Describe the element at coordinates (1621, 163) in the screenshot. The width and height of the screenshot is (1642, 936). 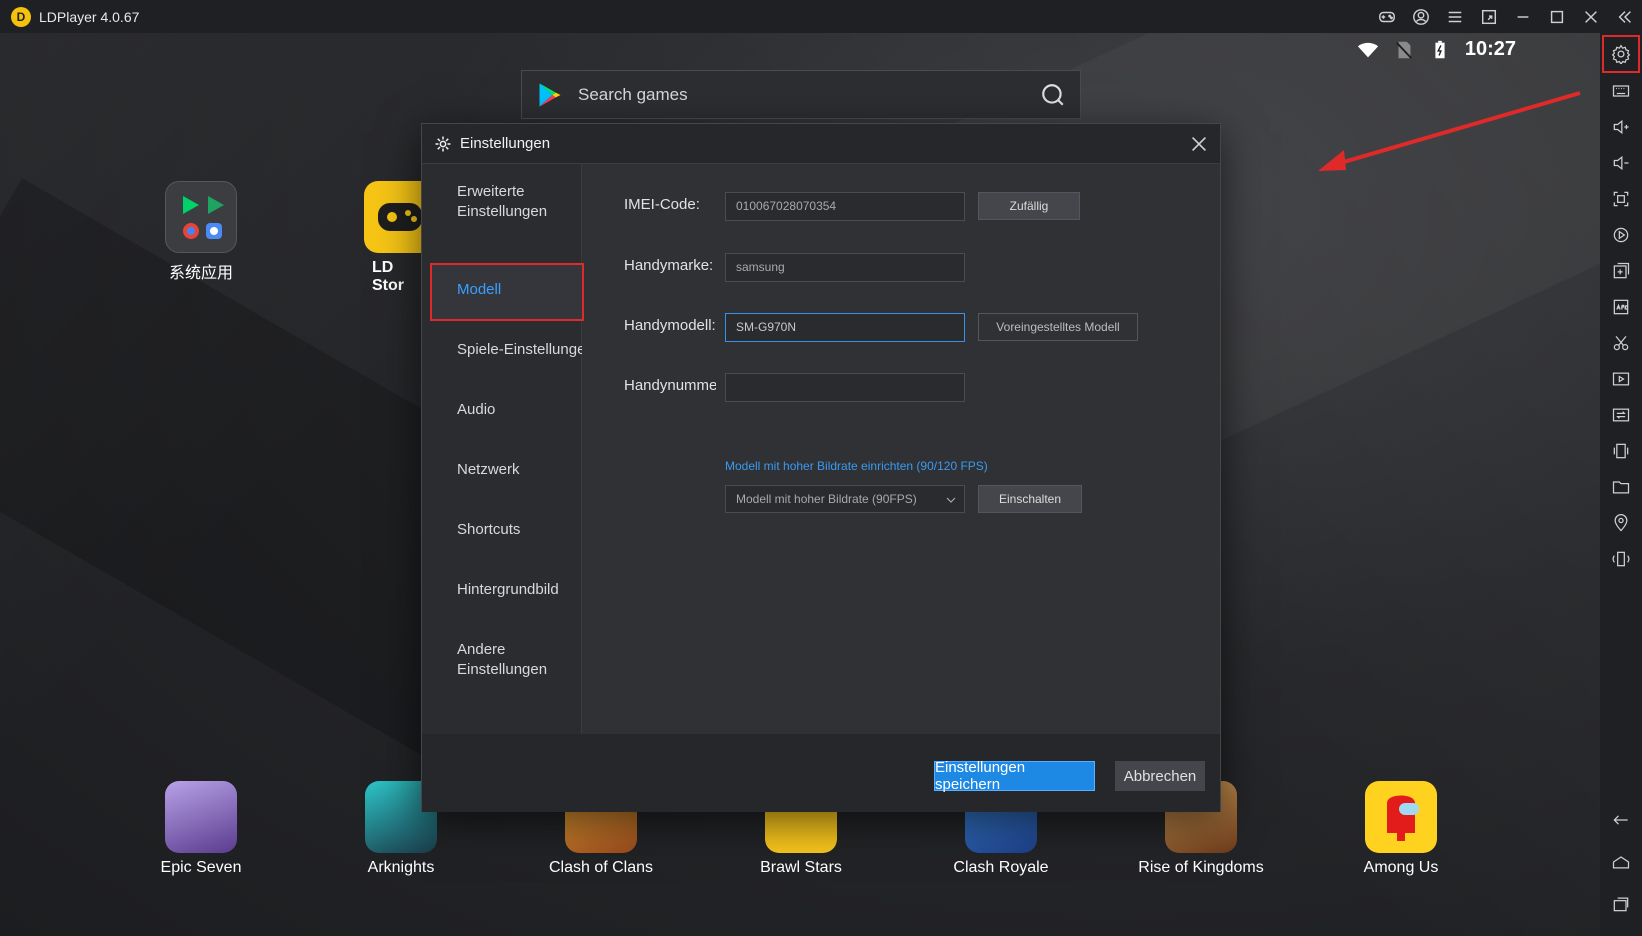
I see `volume-down-icon` at that location.